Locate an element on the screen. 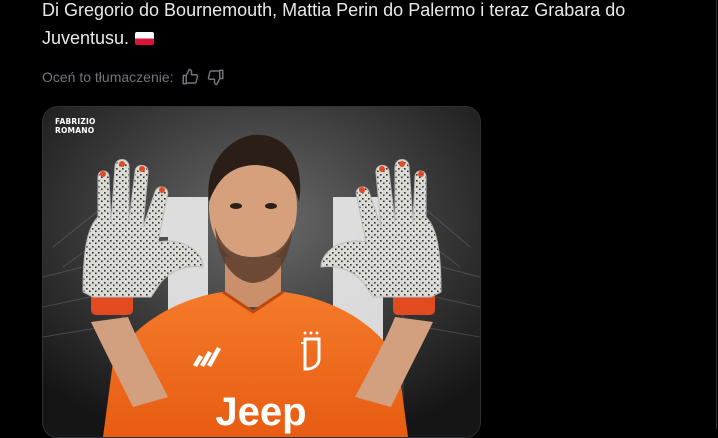 The image size is (718, 438). rate-translation-label: Oceń to tłumaczenie: is located at coordinates (108, 77).